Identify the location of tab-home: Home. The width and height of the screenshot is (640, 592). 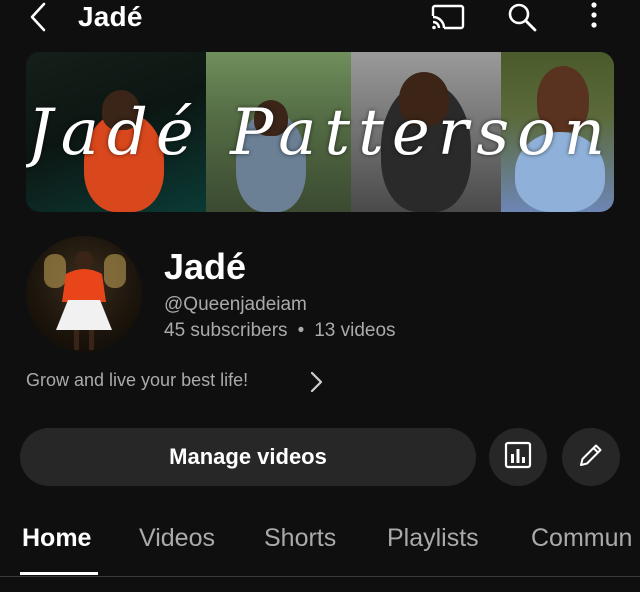
(56, 538).